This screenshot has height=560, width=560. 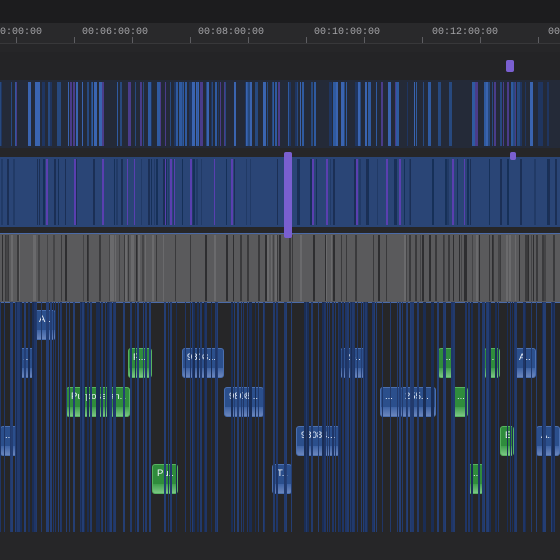 What do you see at coordinates (115, 32) in the screenshot?
I see `ruler-label: 00:06:00:00` at bounding box center [115, 32].